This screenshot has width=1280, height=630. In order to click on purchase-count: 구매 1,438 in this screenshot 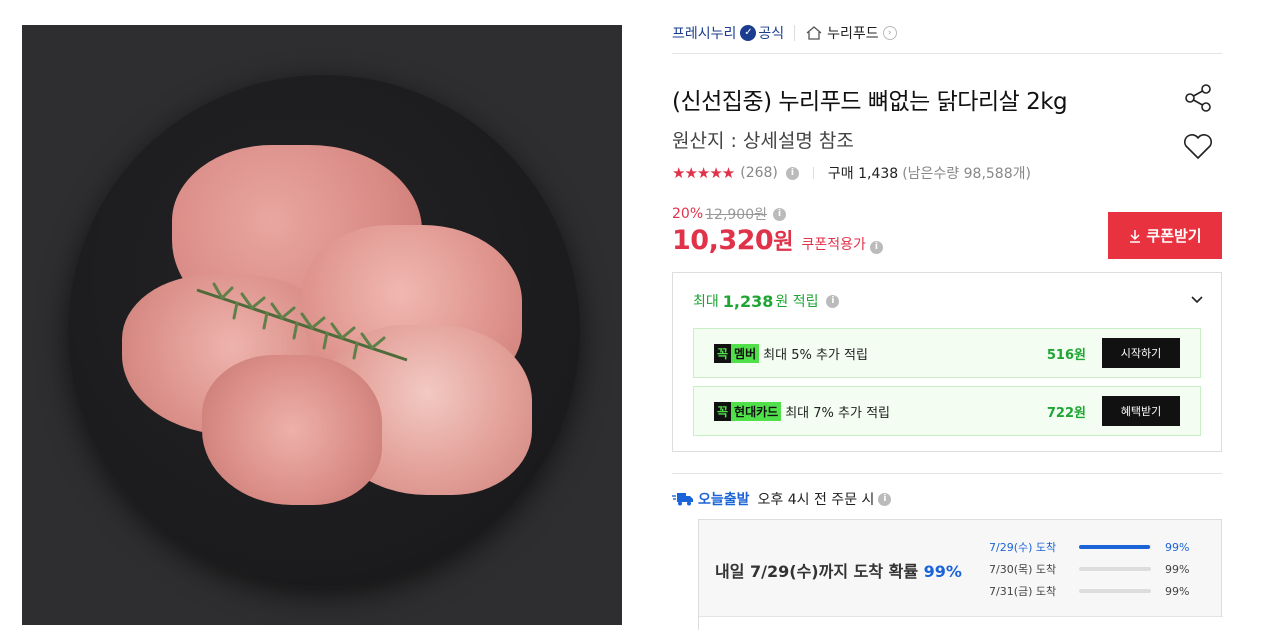, I will do `click(863, 174)`.